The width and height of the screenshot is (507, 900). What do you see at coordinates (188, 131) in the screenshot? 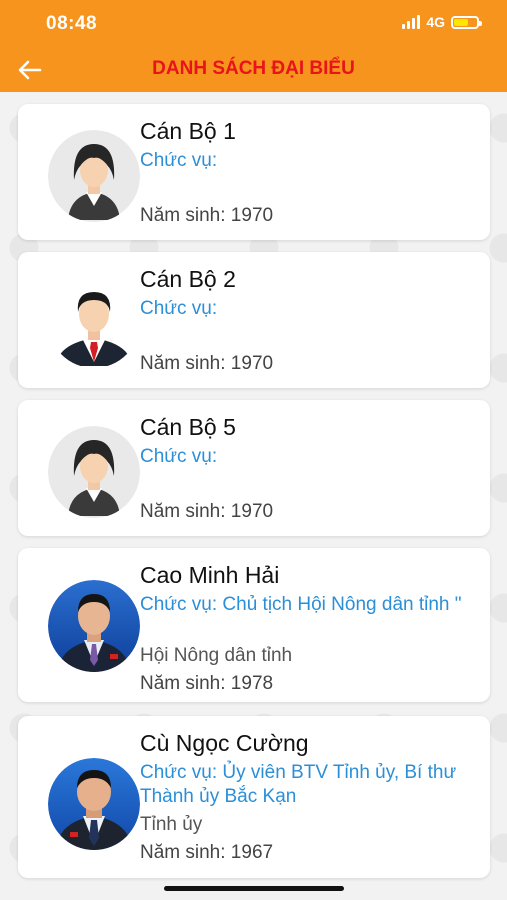
I see `delegate-name: Cán Bộ 1` at bounding box center [188, 131].